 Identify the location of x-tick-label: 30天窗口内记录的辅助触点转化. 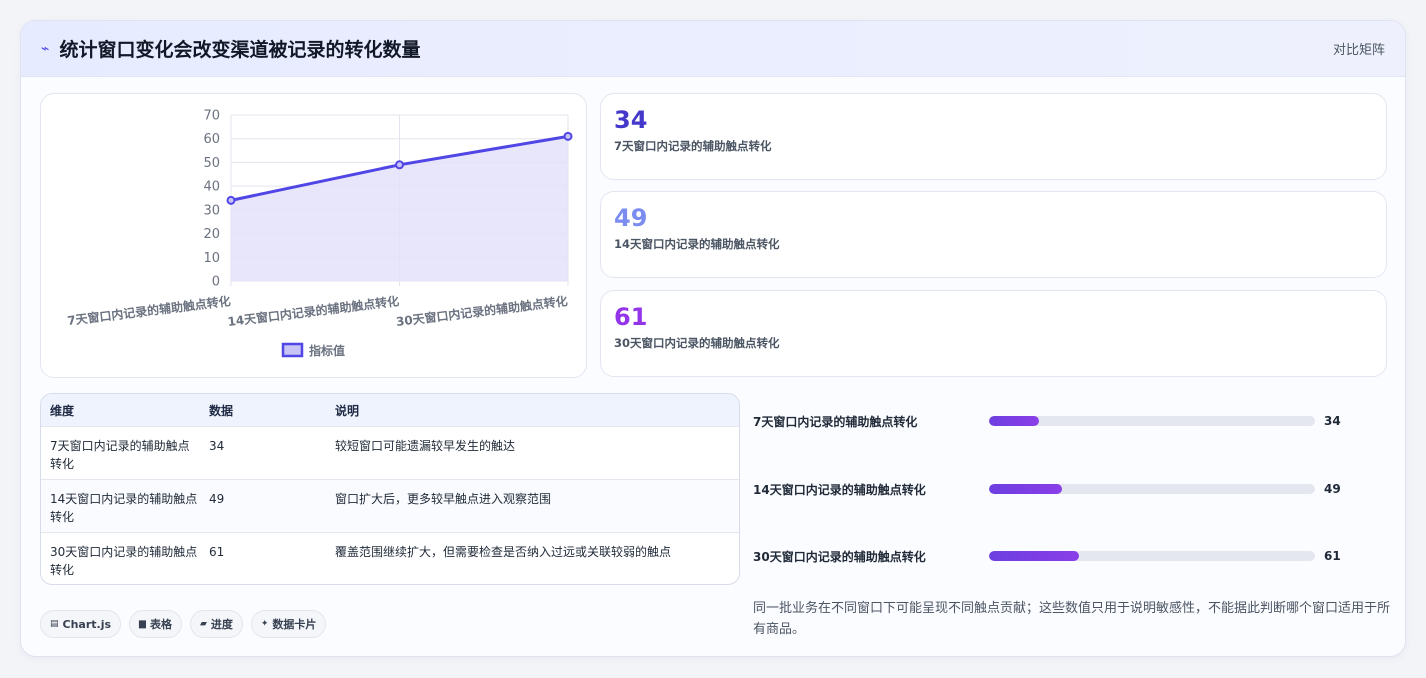
(481, 311).